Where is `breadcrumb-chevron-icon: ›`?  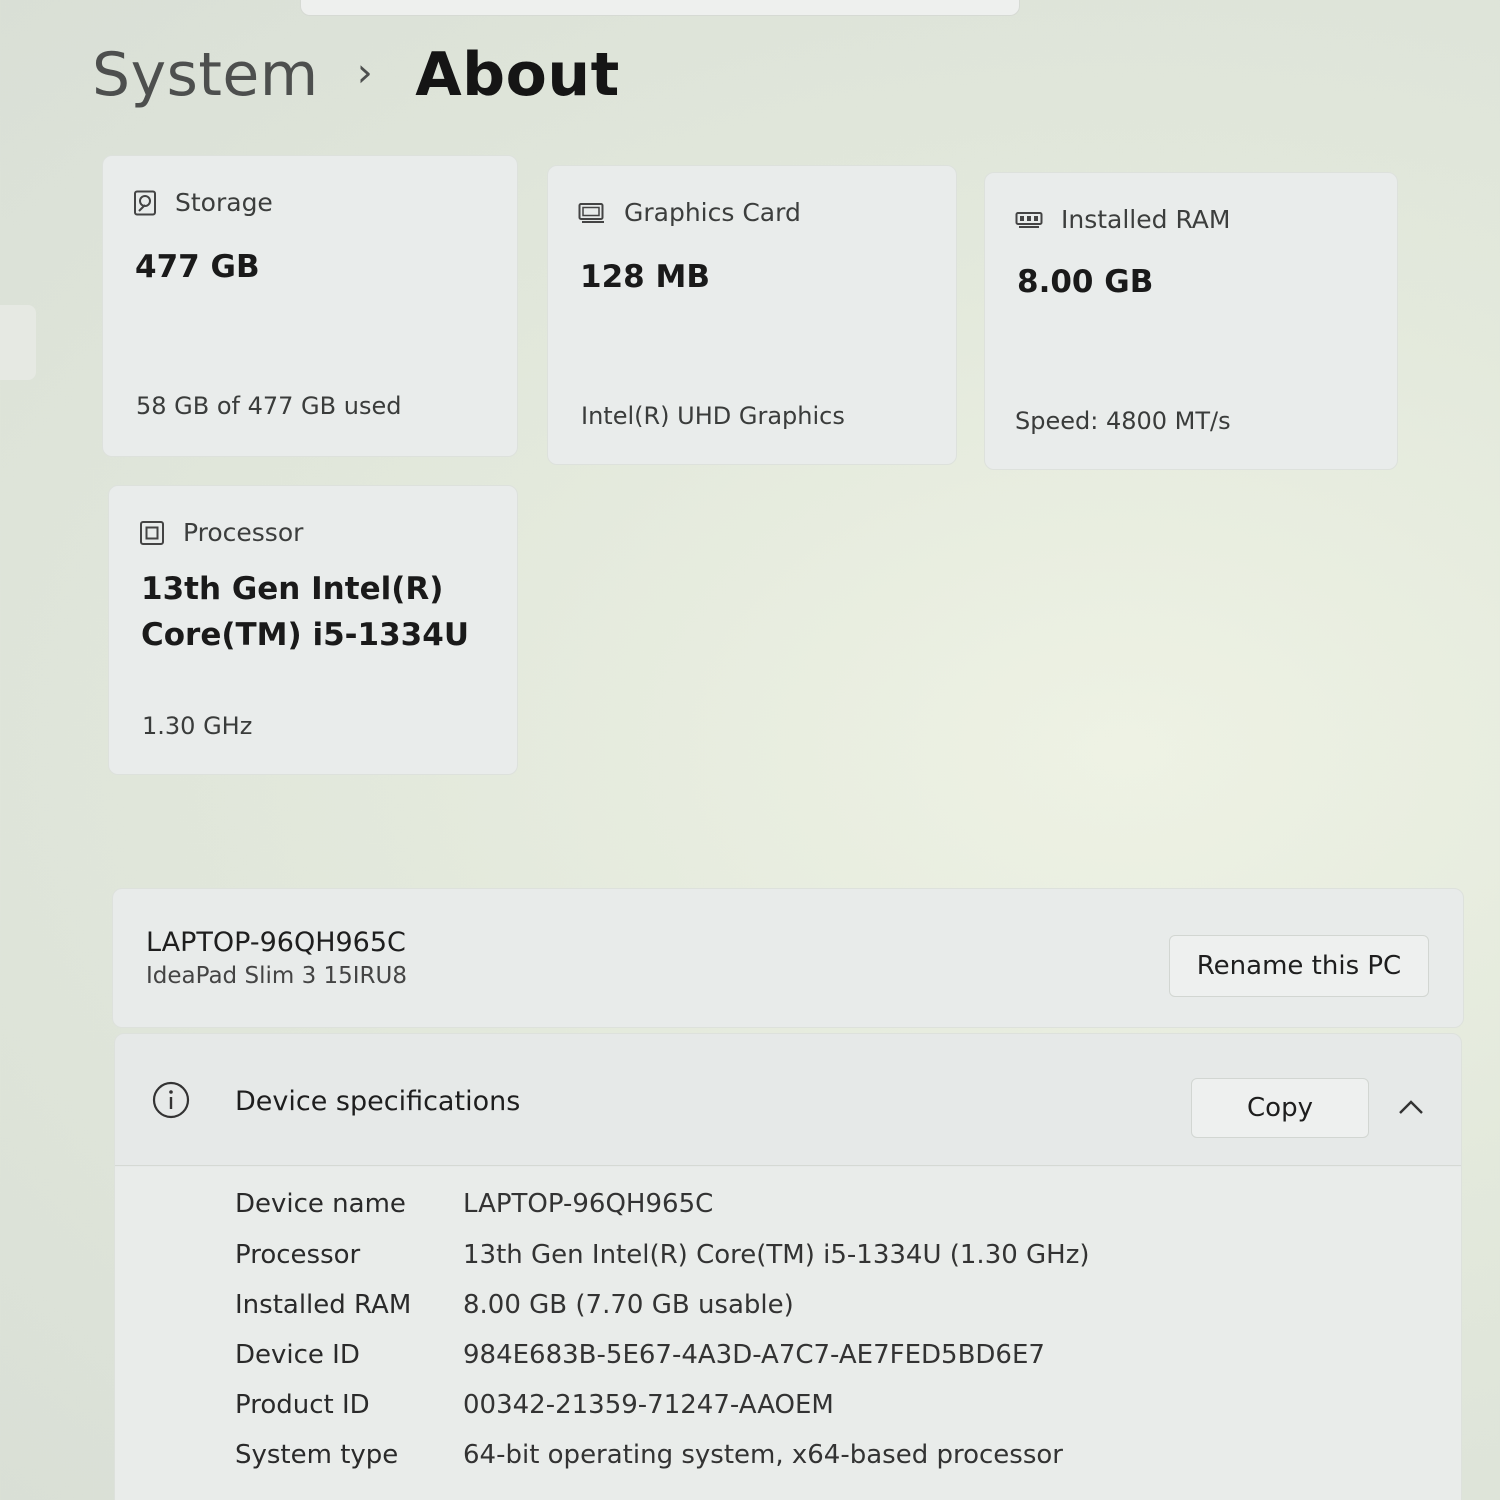
breadcrumb-chevron-icon: › is located at coordinates (365, 73).